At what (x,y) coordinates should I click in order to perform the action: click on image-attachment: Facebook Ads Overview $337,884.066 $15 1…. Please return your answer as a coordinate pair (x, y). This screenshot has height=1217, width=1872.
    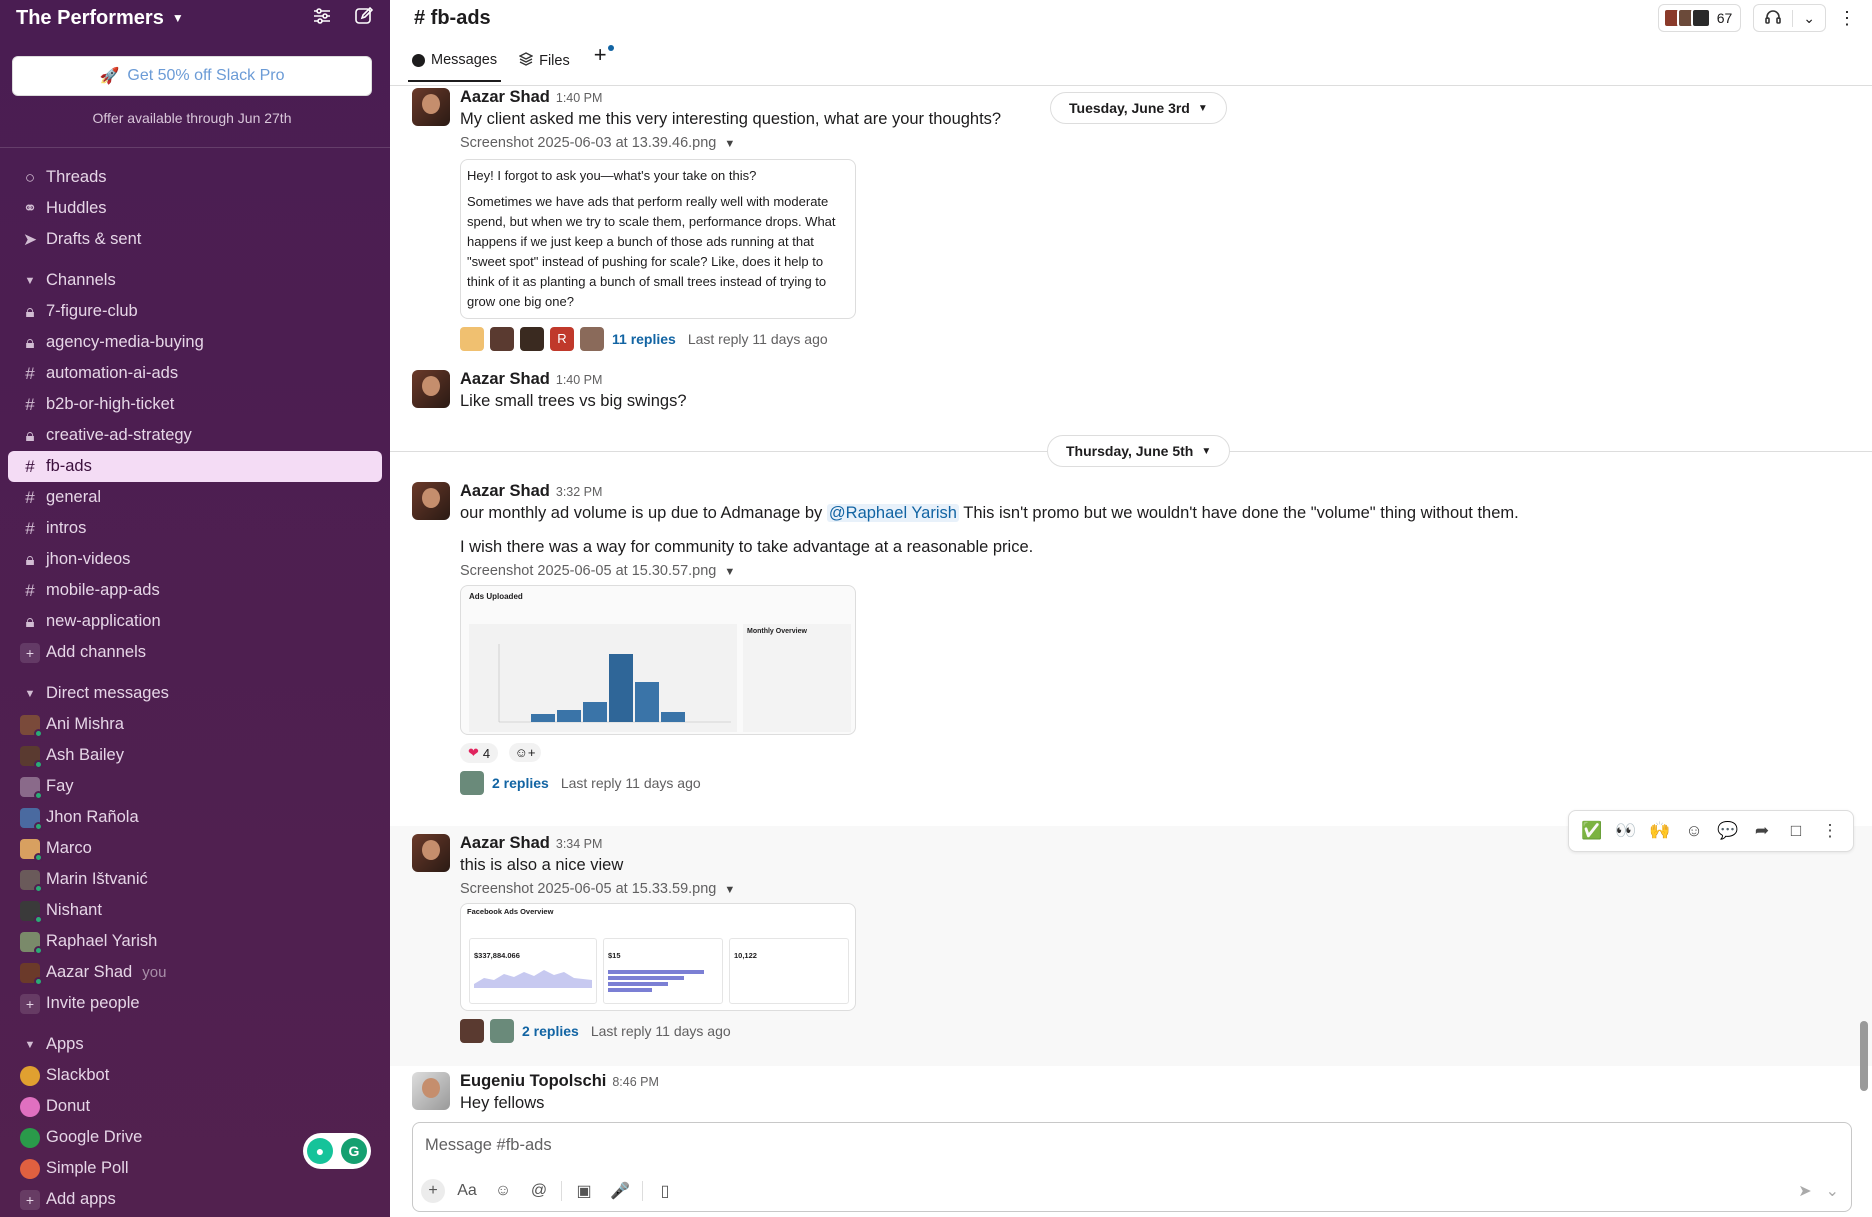
    Looking at the image, I should click on (658, 957).